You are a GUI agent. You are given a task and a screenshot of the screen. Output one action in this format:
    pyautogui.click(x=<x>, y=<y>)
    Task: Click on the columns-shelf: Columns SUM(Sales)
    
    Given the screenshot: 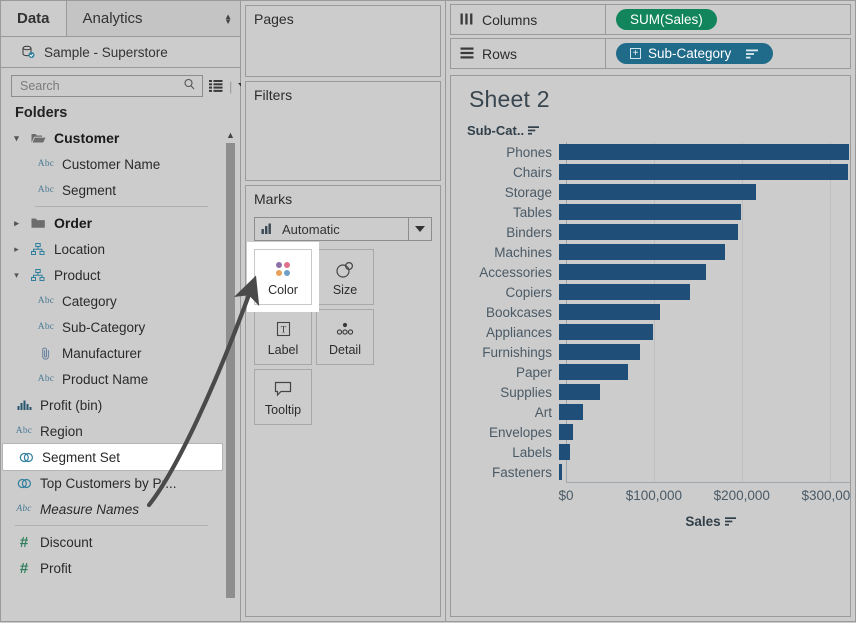 What is the action you would take?
    pyautogui.click(x=650, y=19)
    